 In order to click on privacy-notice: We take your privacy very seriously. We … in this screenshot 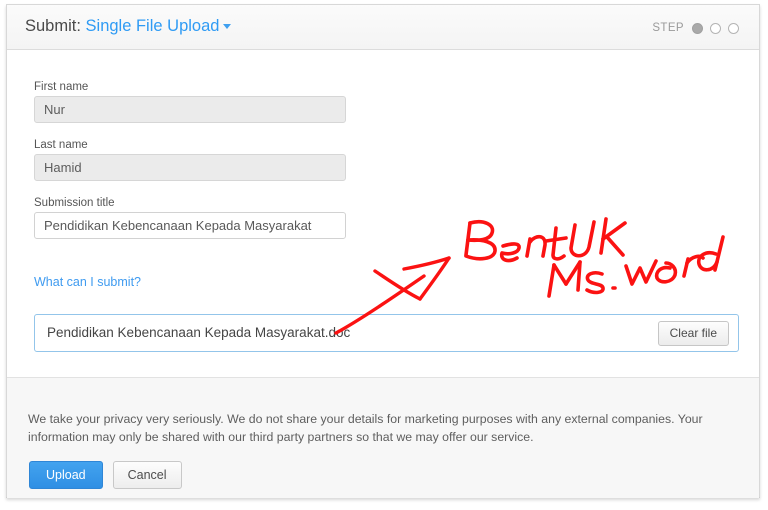, I will do `click(365, 428)`.